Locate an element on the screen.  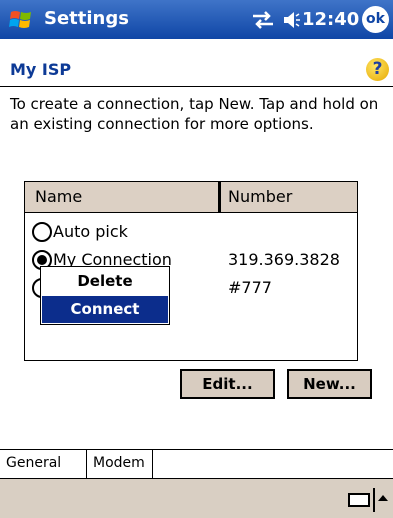
column-header-number: Number is located at coordinates (260, 196).